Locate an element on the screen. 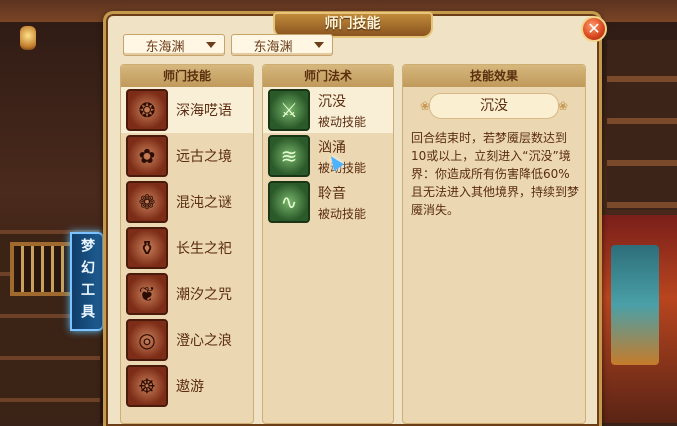 Image resolution: width=677 pixels, height=426 pixels. skill-item-chaos-mystery: ❁ 混沌之谜 is located at coordinates (187, 202).